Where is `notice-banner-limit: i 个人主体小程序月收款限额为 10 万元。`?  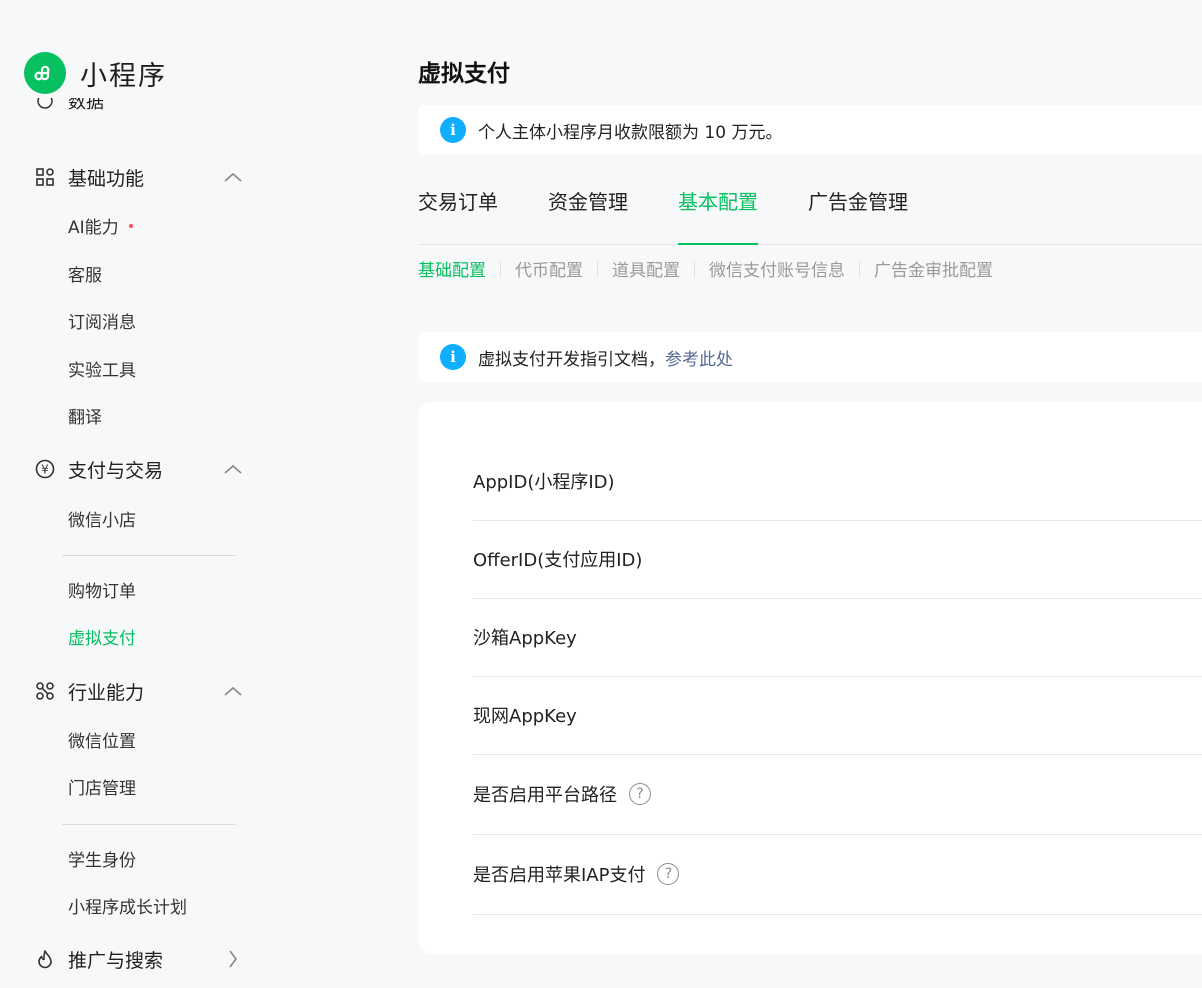
notice-banner-limit: i 个人主体小程序月收款限额为 10 万元。 is located at coordinates (810, 130).